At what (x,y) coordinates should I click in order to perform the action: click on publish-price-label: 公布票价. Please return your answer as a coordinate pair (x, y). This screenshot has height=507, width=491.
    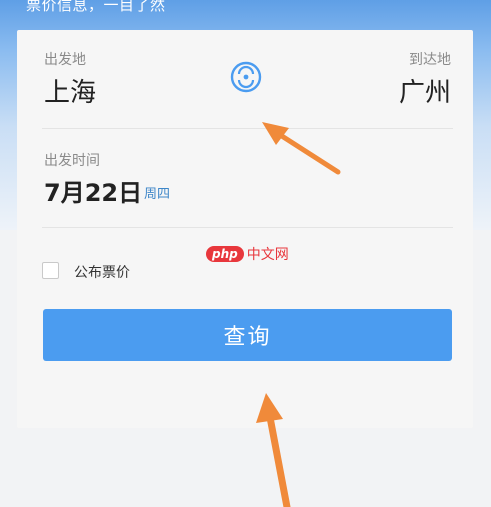
    Looking at the image, I should click on (102, 272).